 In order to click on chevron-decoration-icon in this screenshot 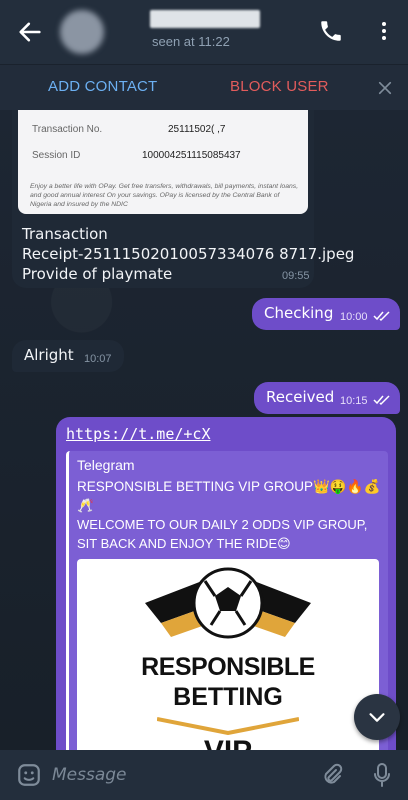, I will do `click(228, 726)`.